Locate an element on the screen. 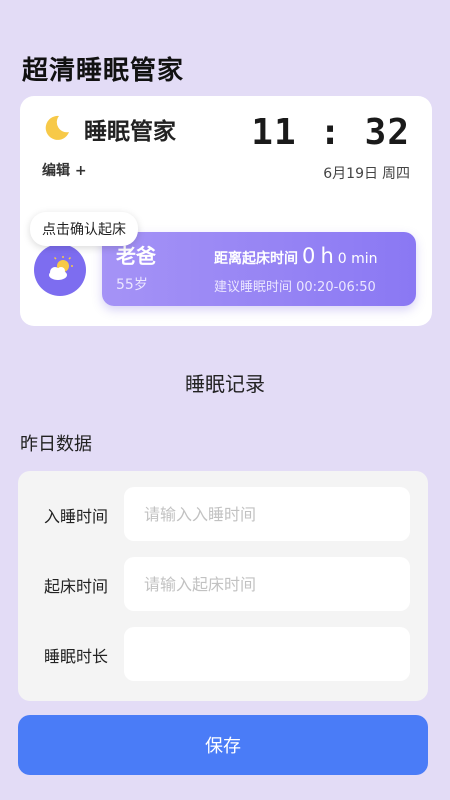 The height and width of the screenshot is (800, 450). sleep-time-input is located at coordinates (267, 514).